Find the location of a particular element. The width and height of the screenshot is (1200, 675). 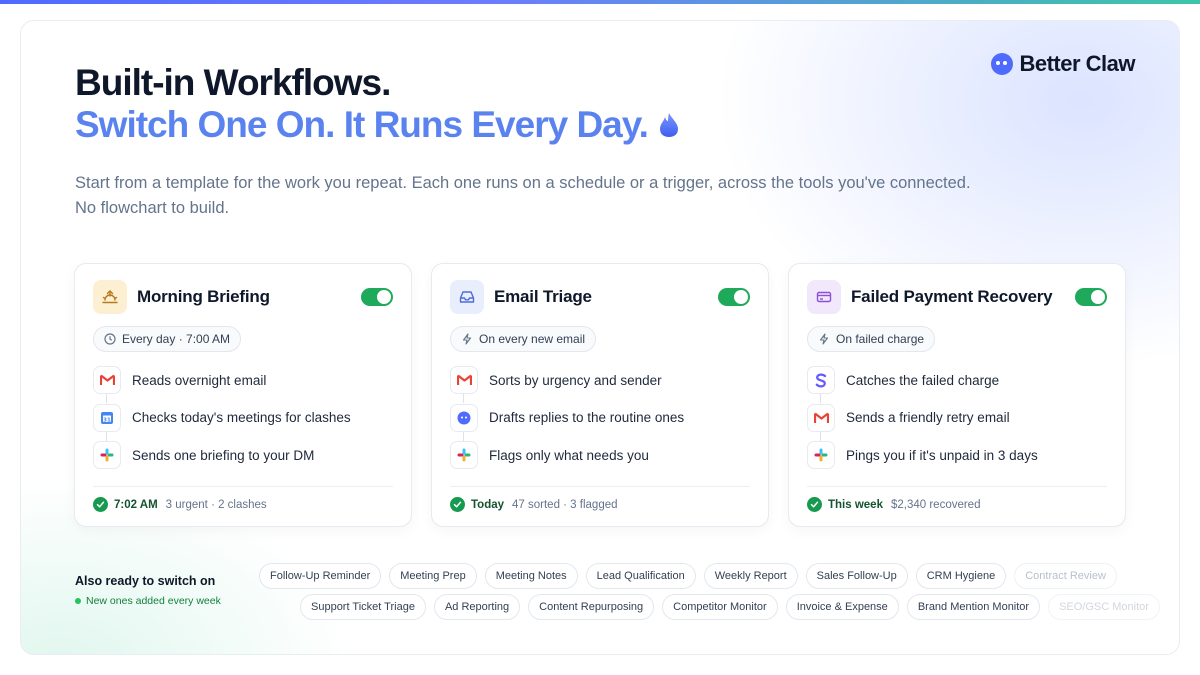

brand: Better Claw is located at coordinates (1063, 64).